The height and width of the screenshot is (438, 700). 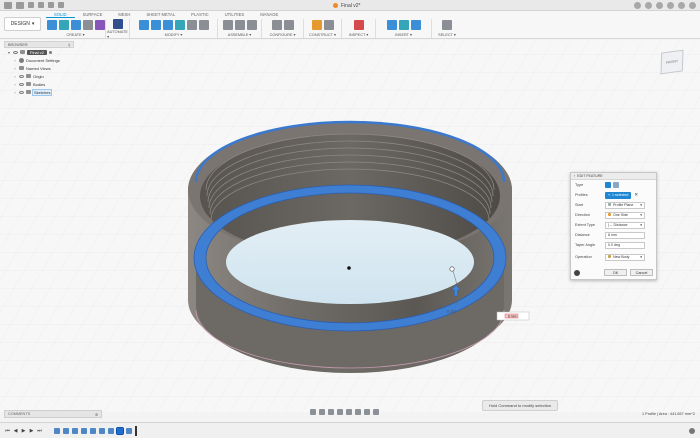 I want to click on cancel-button: Cancel, so click(x=641, y=272).